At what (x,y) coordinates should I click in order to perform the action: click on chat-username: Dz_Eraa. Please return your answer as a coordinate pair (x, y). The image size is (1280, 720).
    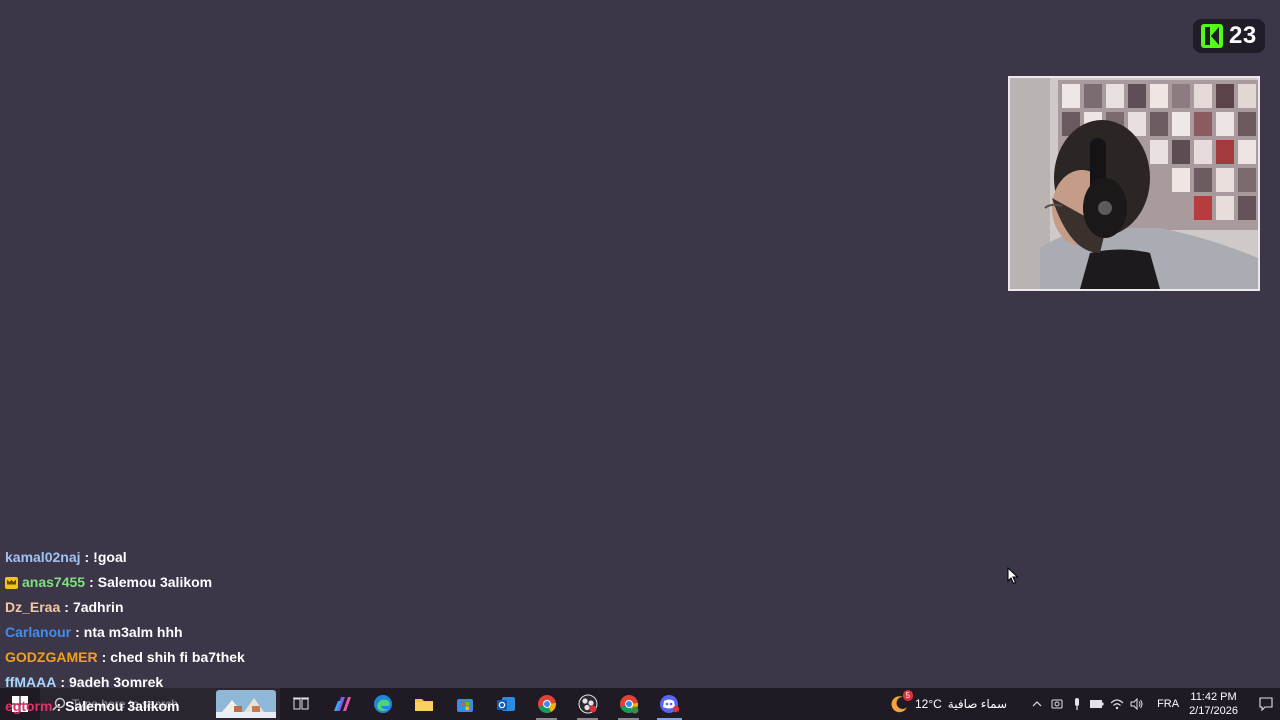
    Looking at the image, I should click on (33, 607).